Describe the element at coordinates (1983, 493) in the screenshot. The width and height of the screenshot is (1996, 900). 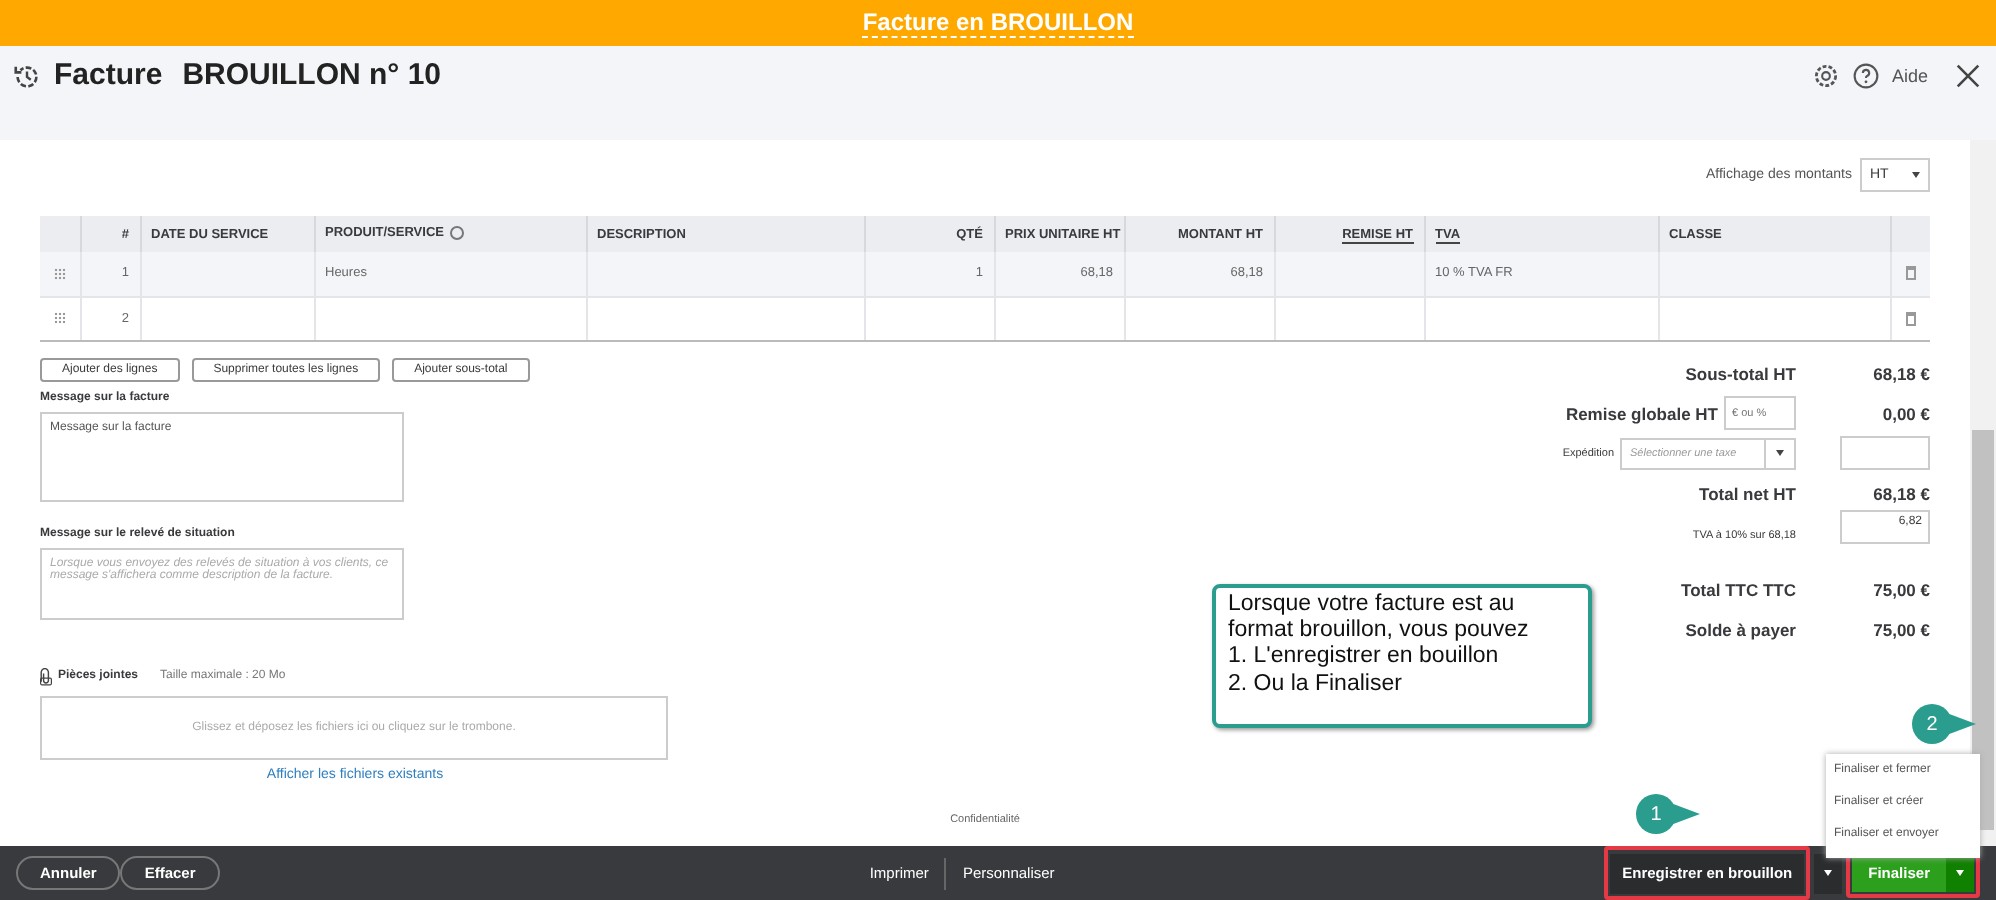
I see `scrollbar` at that location.